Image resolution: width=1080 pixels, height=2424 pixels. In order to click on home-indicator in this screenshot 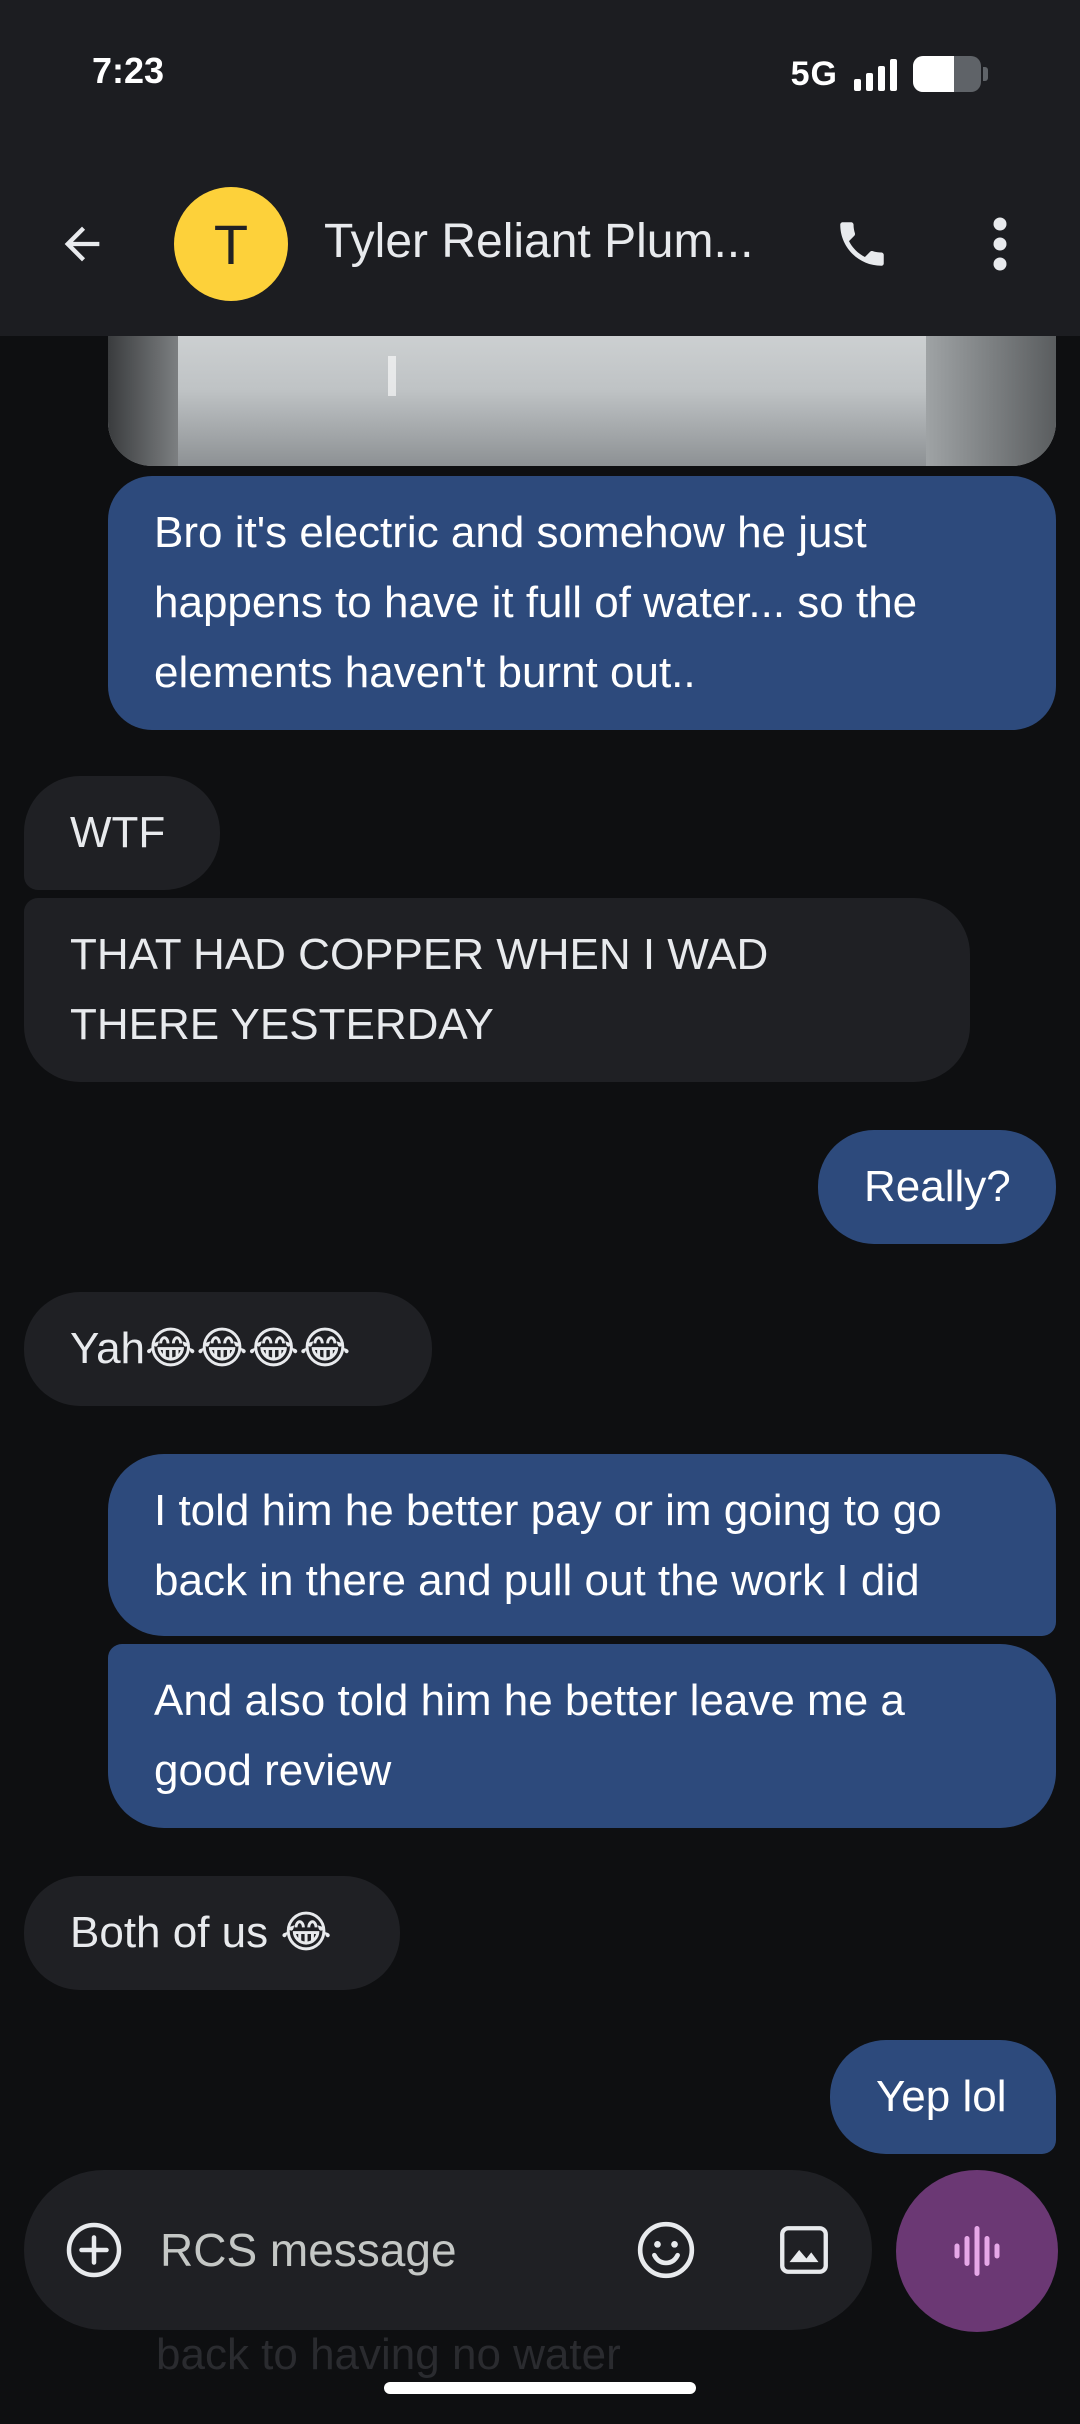, I will do `click(540, 2388)`.